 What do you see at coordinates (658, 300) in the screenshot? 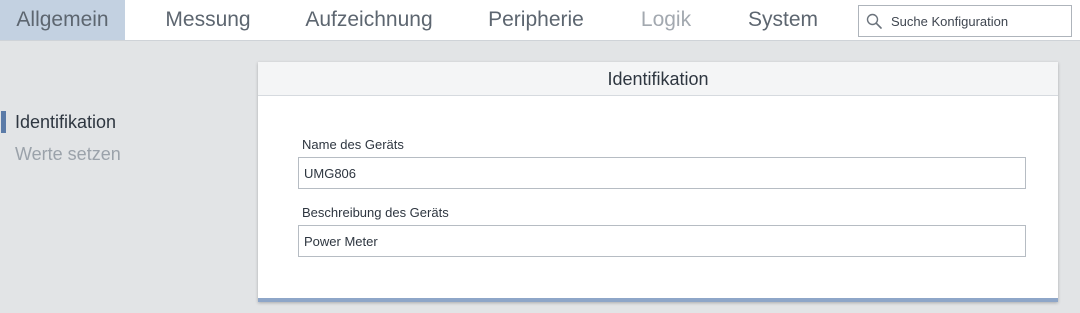
I see `panel-footer-bar` at bounding box center [658, 300].